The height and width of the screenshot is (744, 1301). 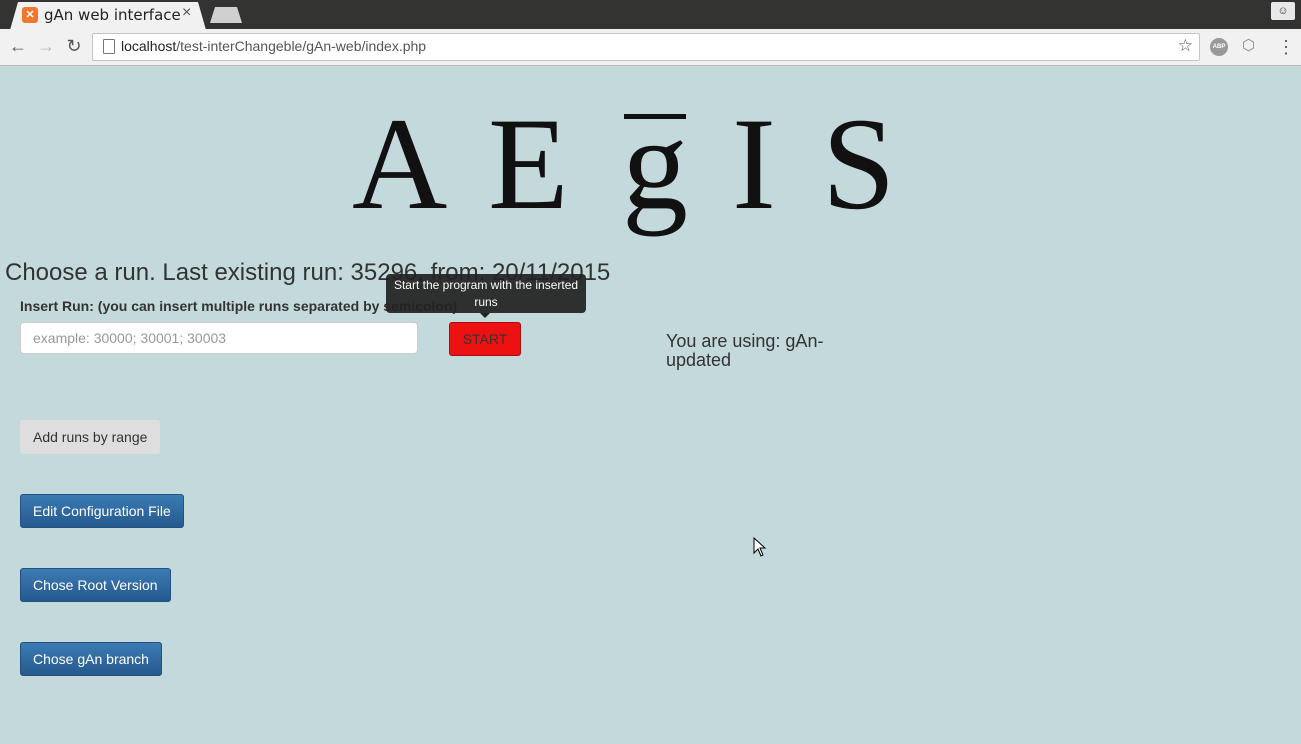 I want to click on logo-letter: A, so click(x=400, y=163).